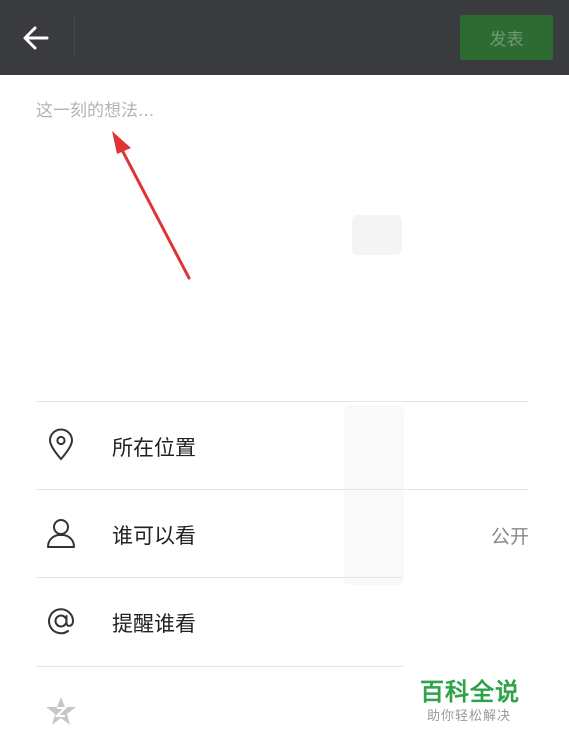 The width and height of the screenshot is (569, 754). Describe the element at coordinates (509, 537) in the screenshot. I see `visibility-value: 公开` at that location.